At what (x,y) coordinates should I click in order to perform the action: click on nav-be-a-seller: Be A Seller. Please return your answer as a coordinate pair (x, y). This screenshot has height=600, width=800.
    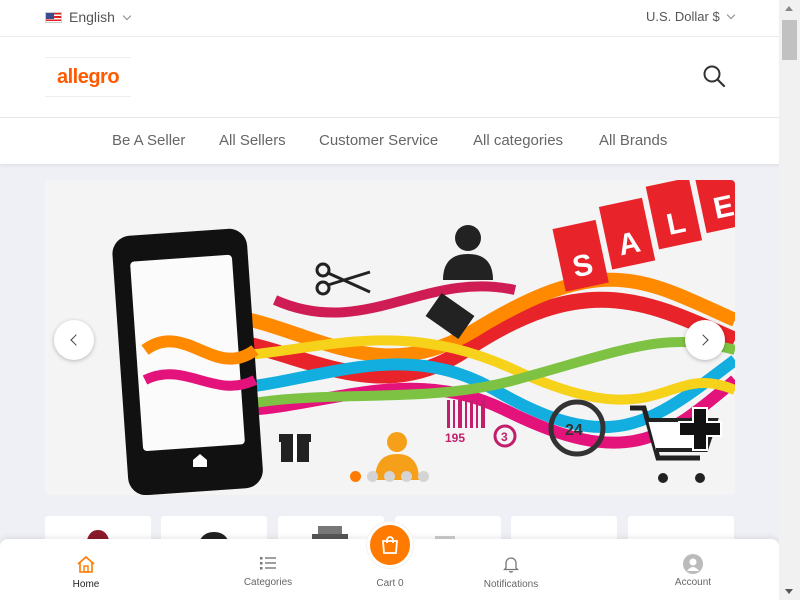
    Looking at the image, I should click on (148, 140).